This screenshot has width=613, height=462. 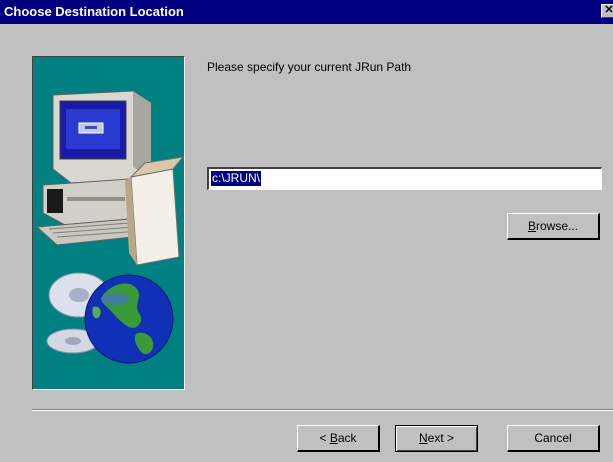 What do you see at coordinates (306, 12) in the screenshot?
I see `title-bar: Choose Destination Location ✕` at bounding box center [306, 12].